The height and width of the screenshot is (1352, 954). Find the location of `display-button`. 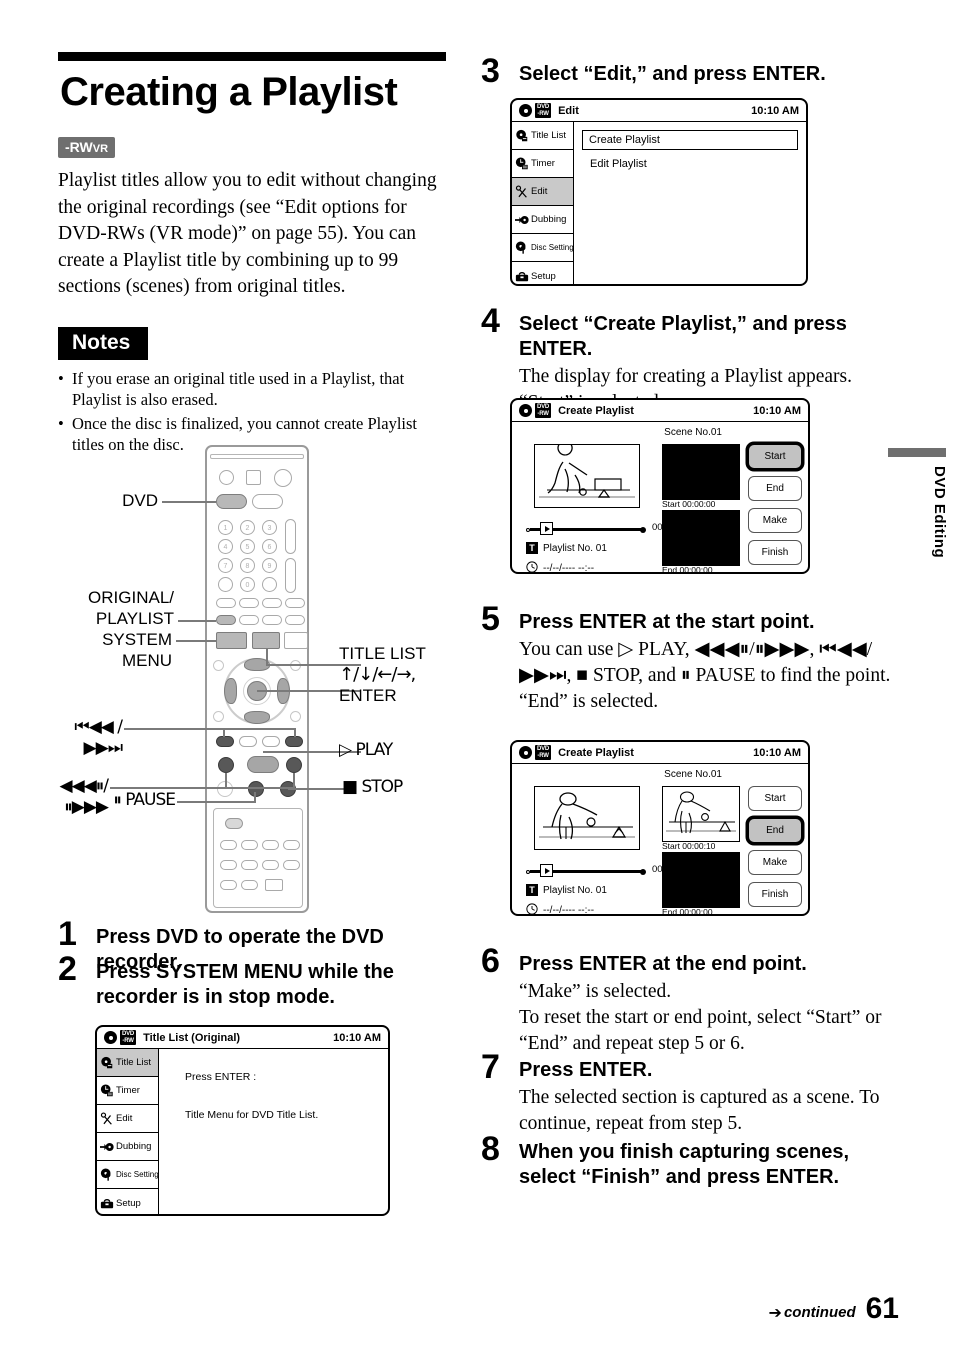

display-button is located at coordinates (253, 477).